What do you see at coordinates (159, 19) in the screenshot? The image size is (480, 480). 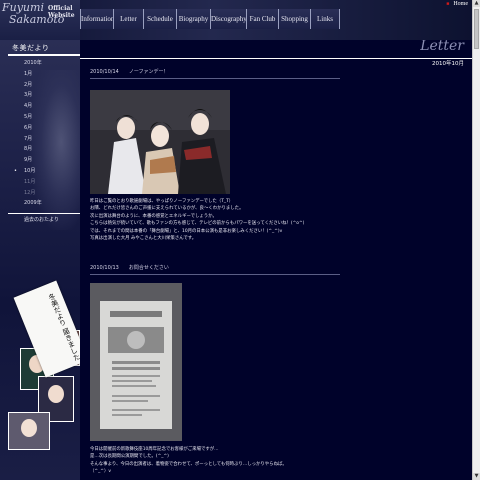 I see `nav-item-schedule: Schedule` at bounding box center [159, 19].